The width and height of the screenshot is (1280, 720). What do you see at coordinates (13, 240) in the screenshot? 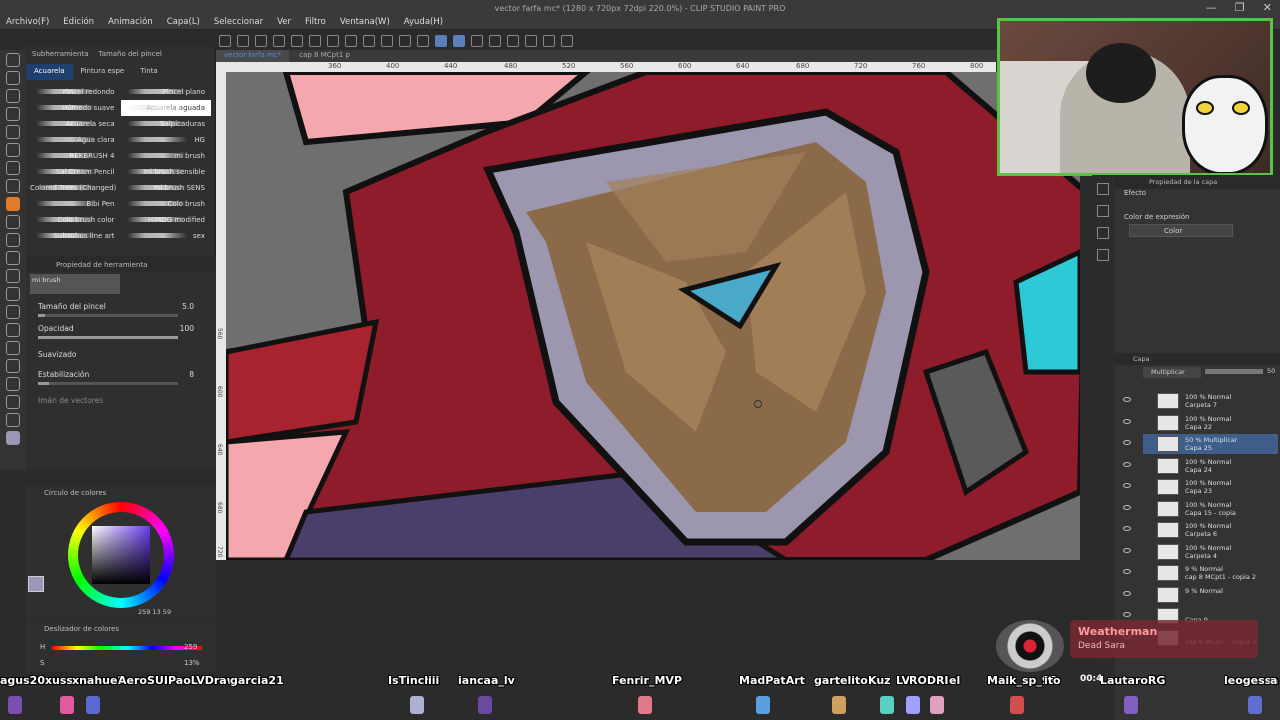
I see `decoration-tool-icon` at bounding box center [13, 240].